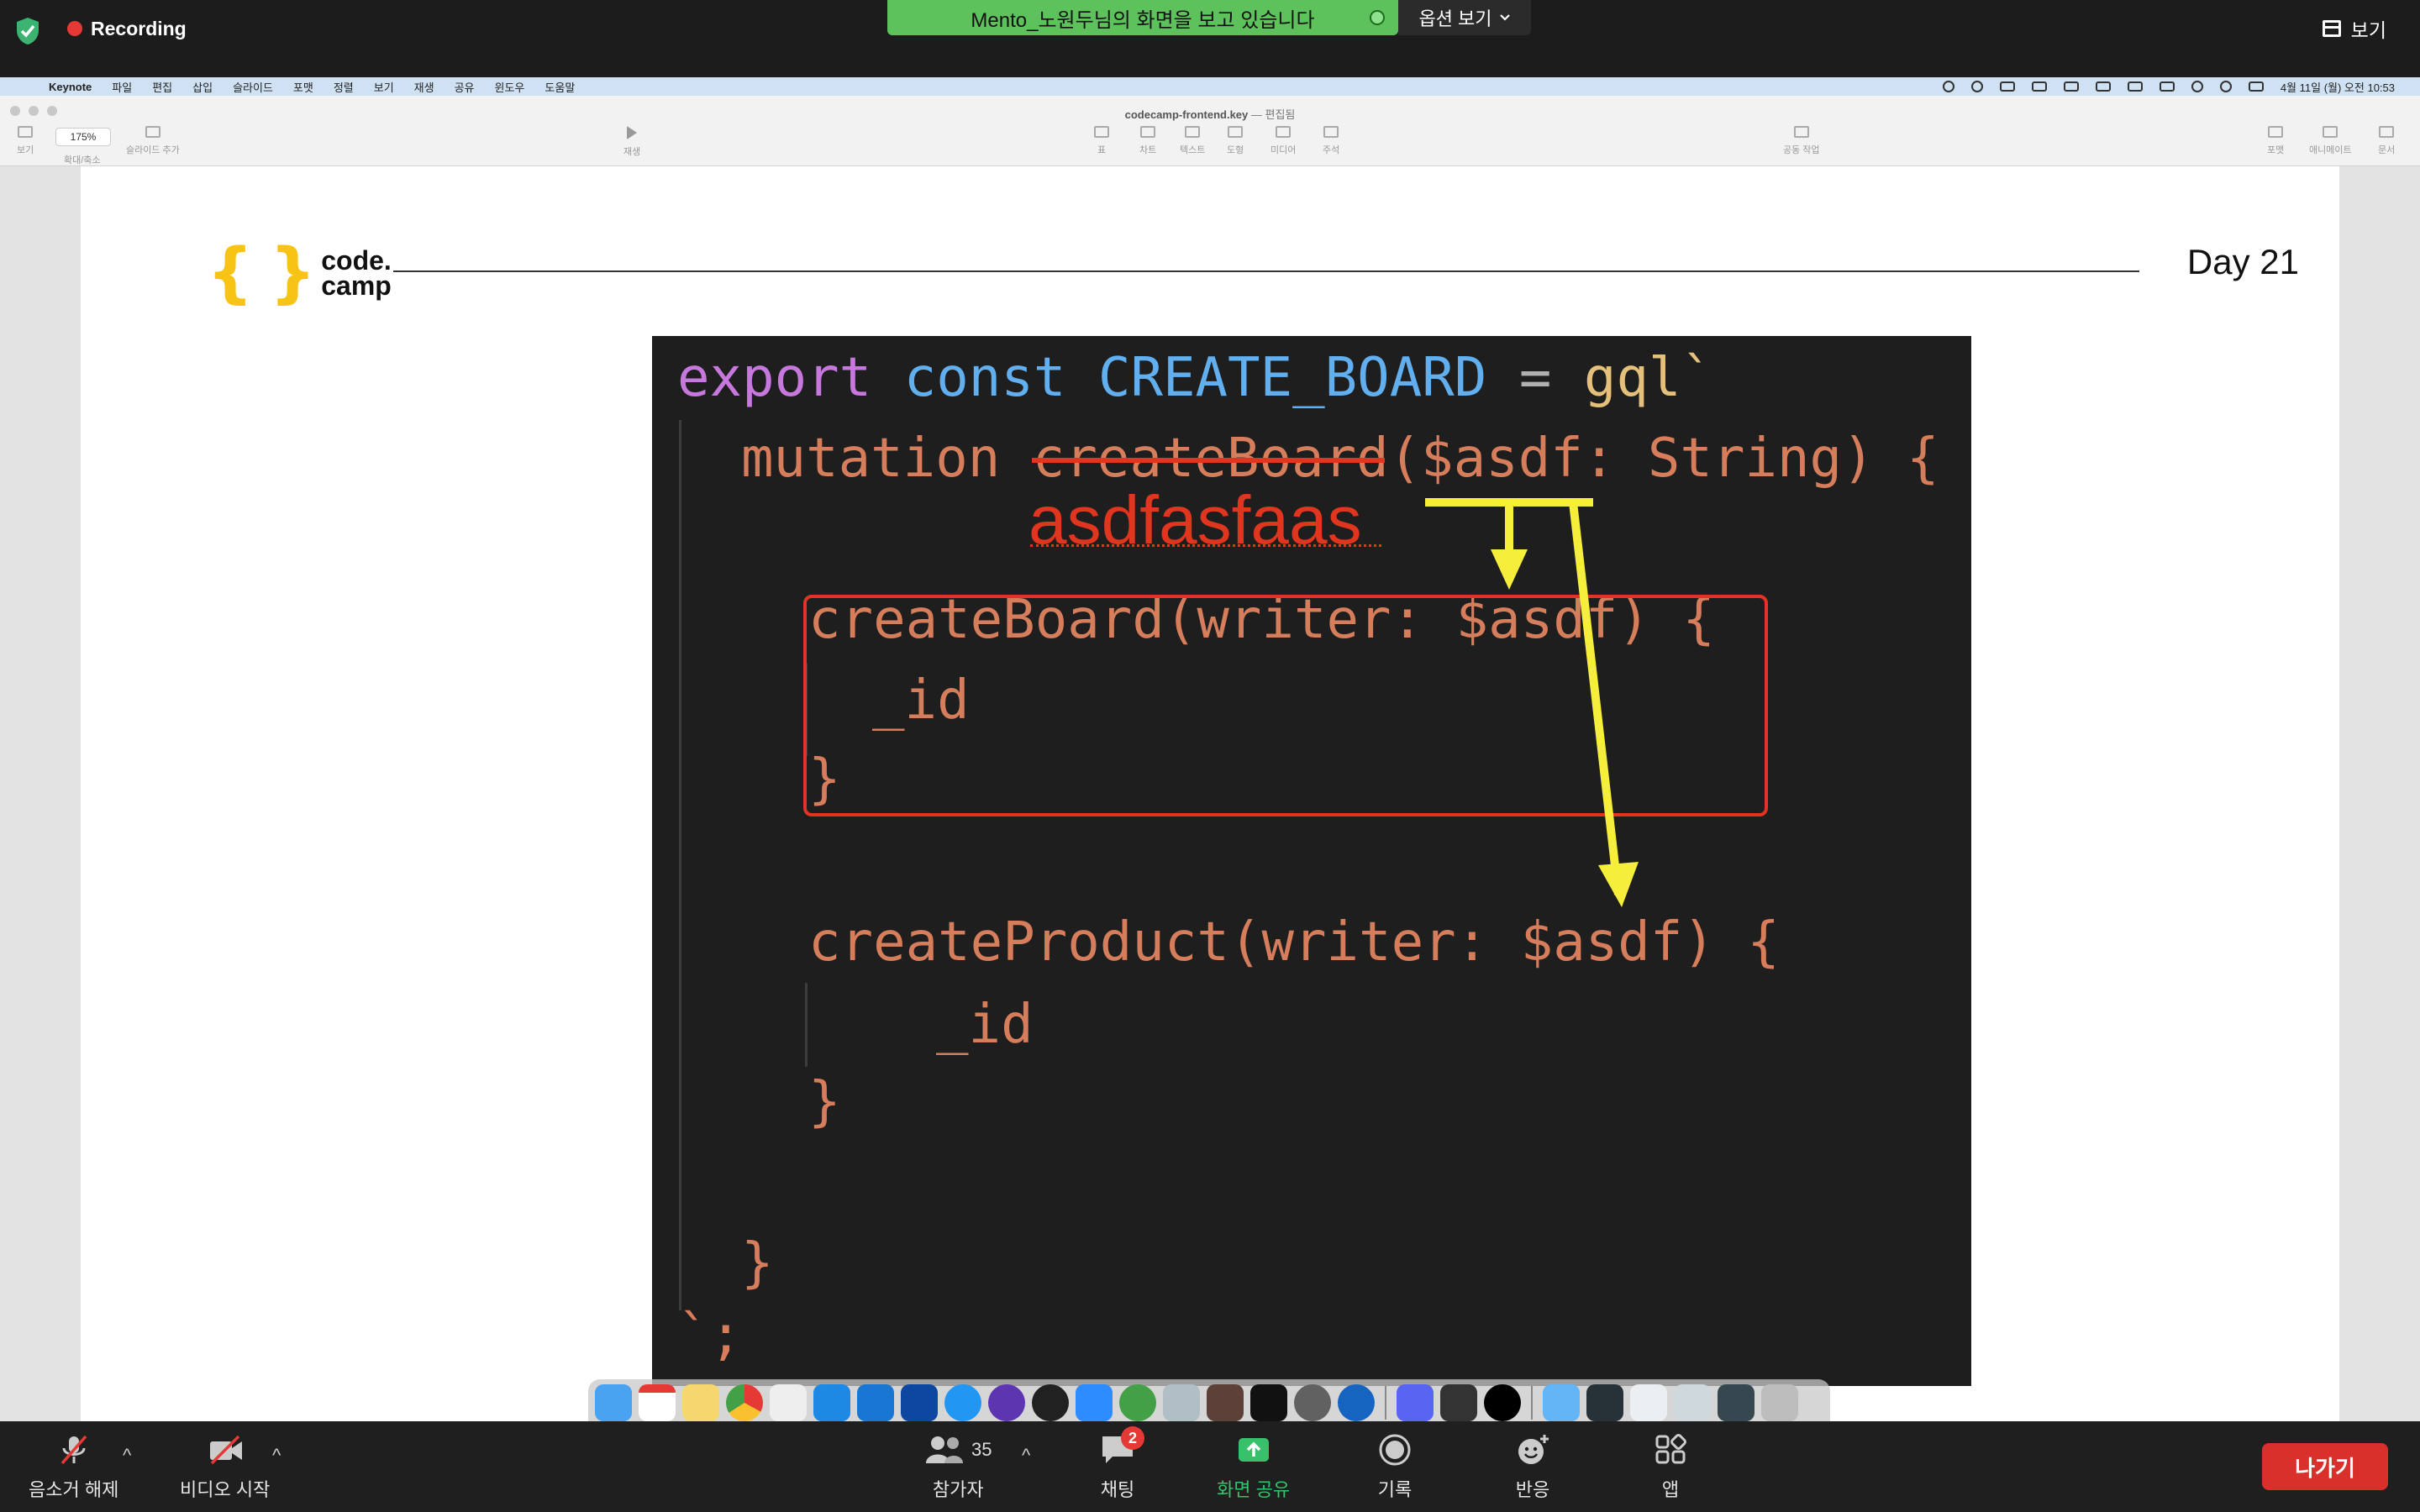 The image size is (2420, 1512). Describe the element at coordinates (1313, 1402) in the screenshot. I see `system-preferences-icon` at that location.